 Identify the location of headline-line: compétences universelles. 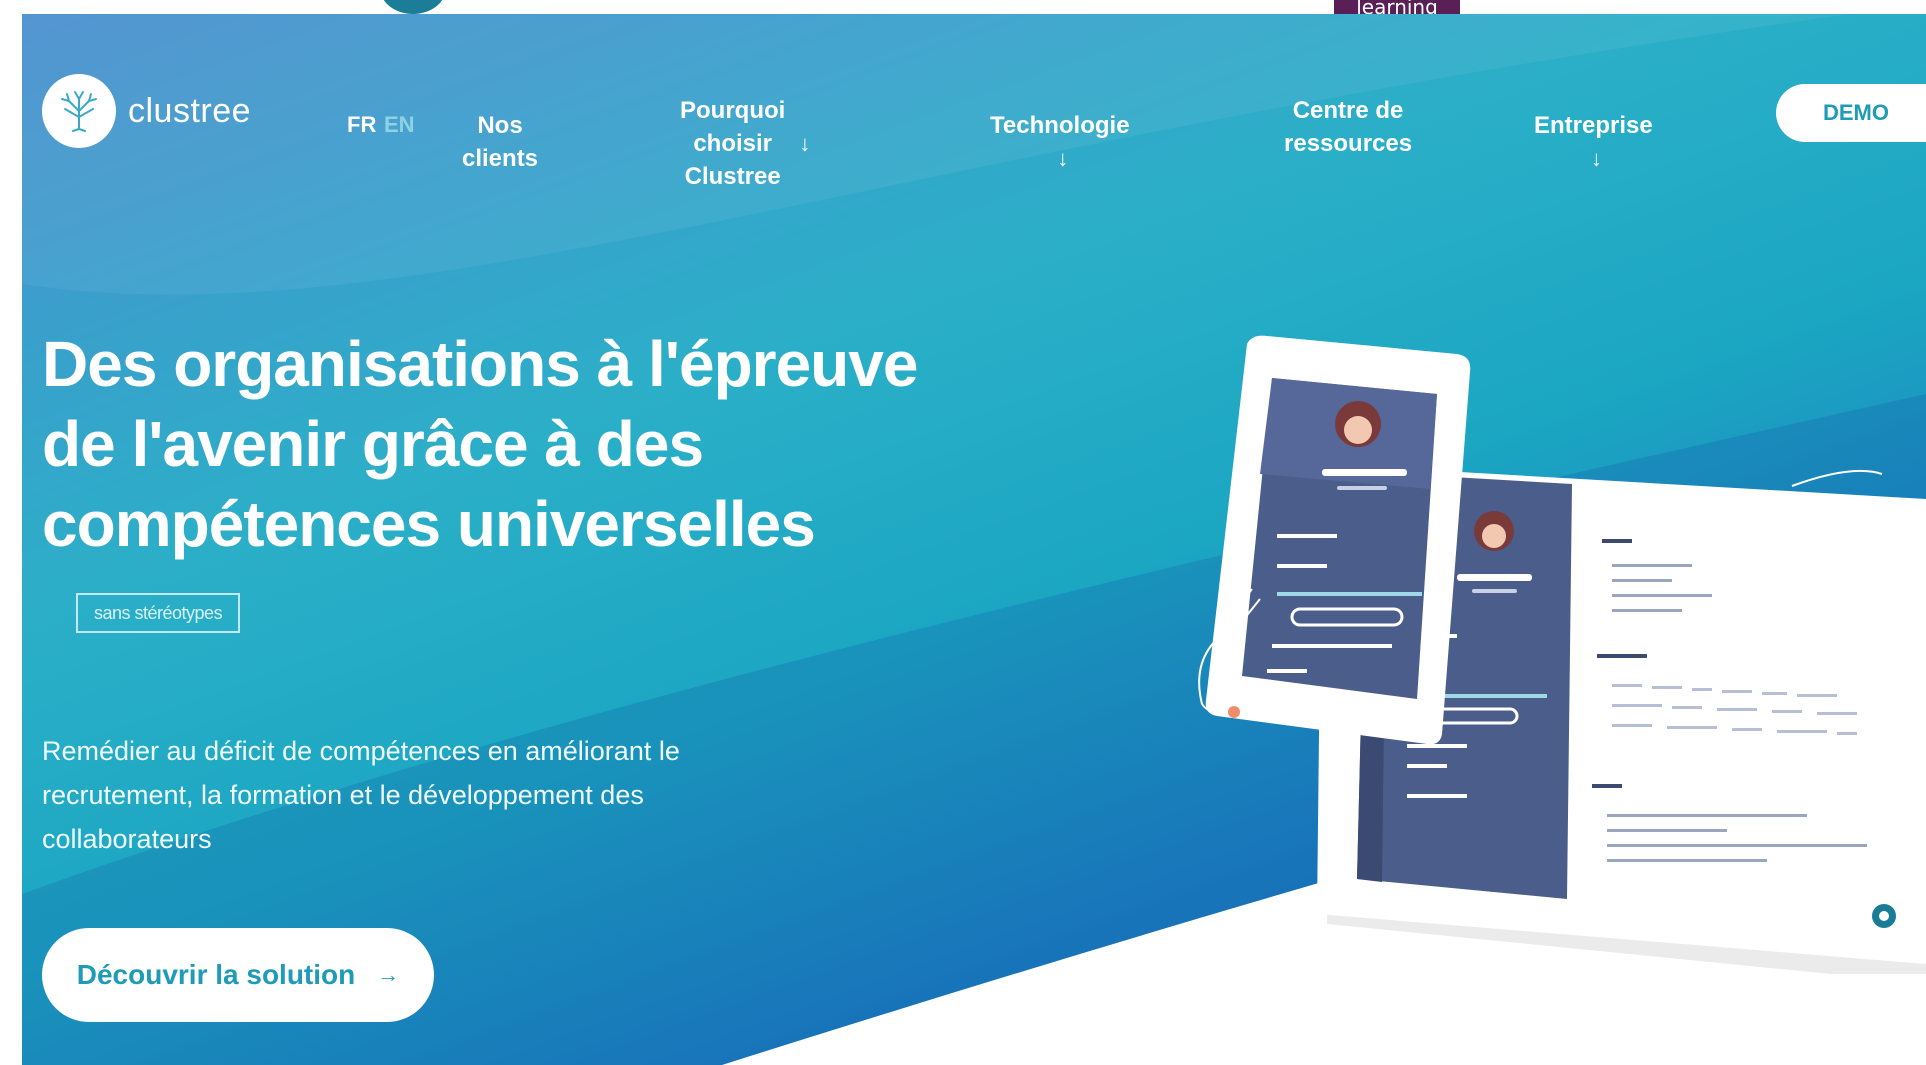
(429, 524).